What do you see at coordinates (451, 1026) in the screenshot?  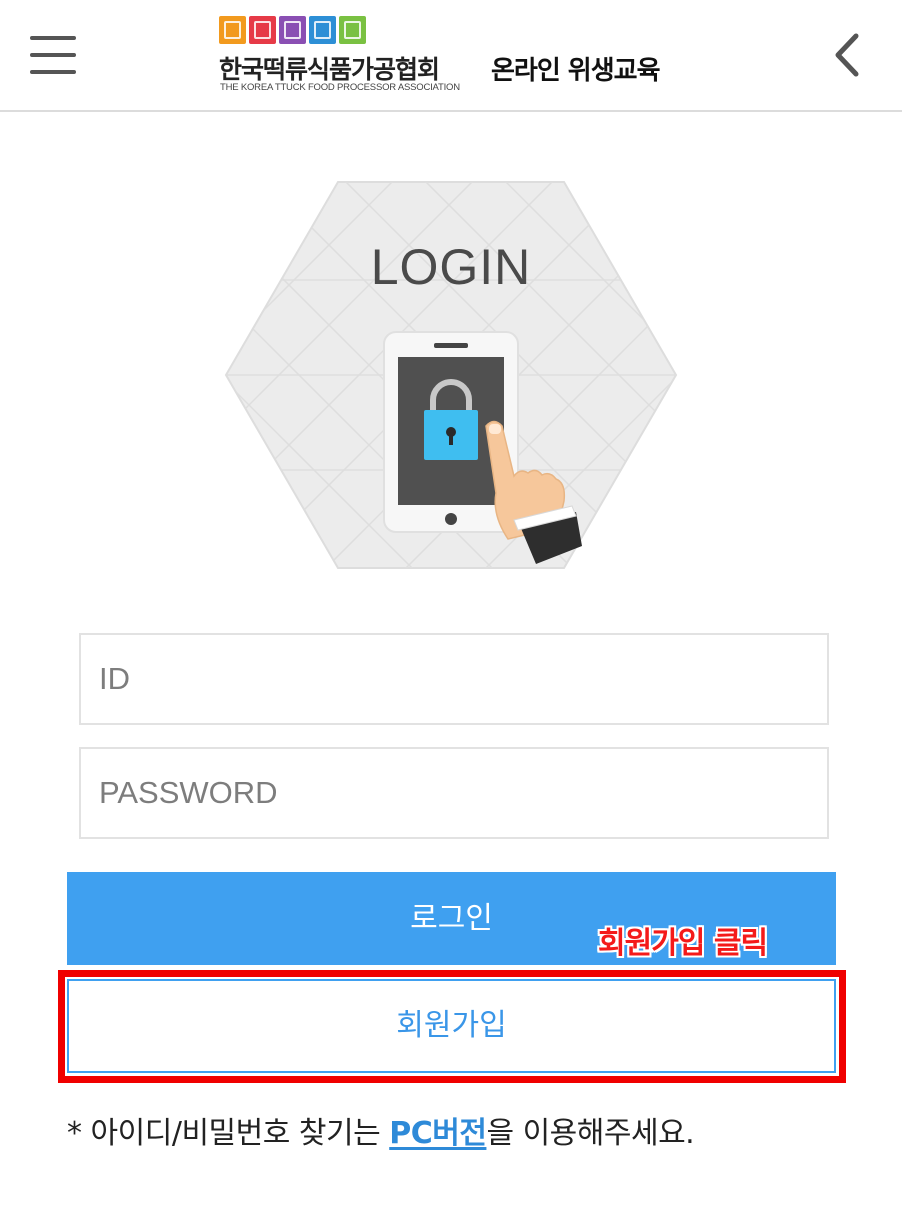 I see `signup-button: 회원가입` at bounding box center [451, 1026].